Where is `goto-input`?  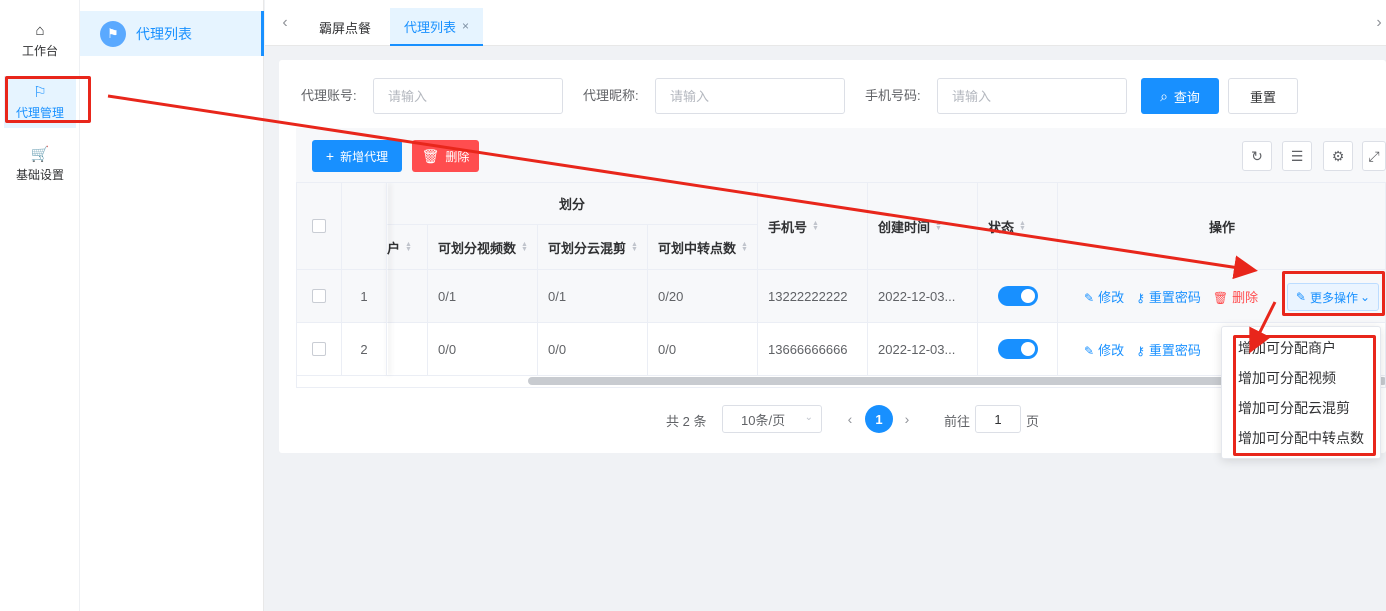
goto-input is located at coordinates (998, 419).